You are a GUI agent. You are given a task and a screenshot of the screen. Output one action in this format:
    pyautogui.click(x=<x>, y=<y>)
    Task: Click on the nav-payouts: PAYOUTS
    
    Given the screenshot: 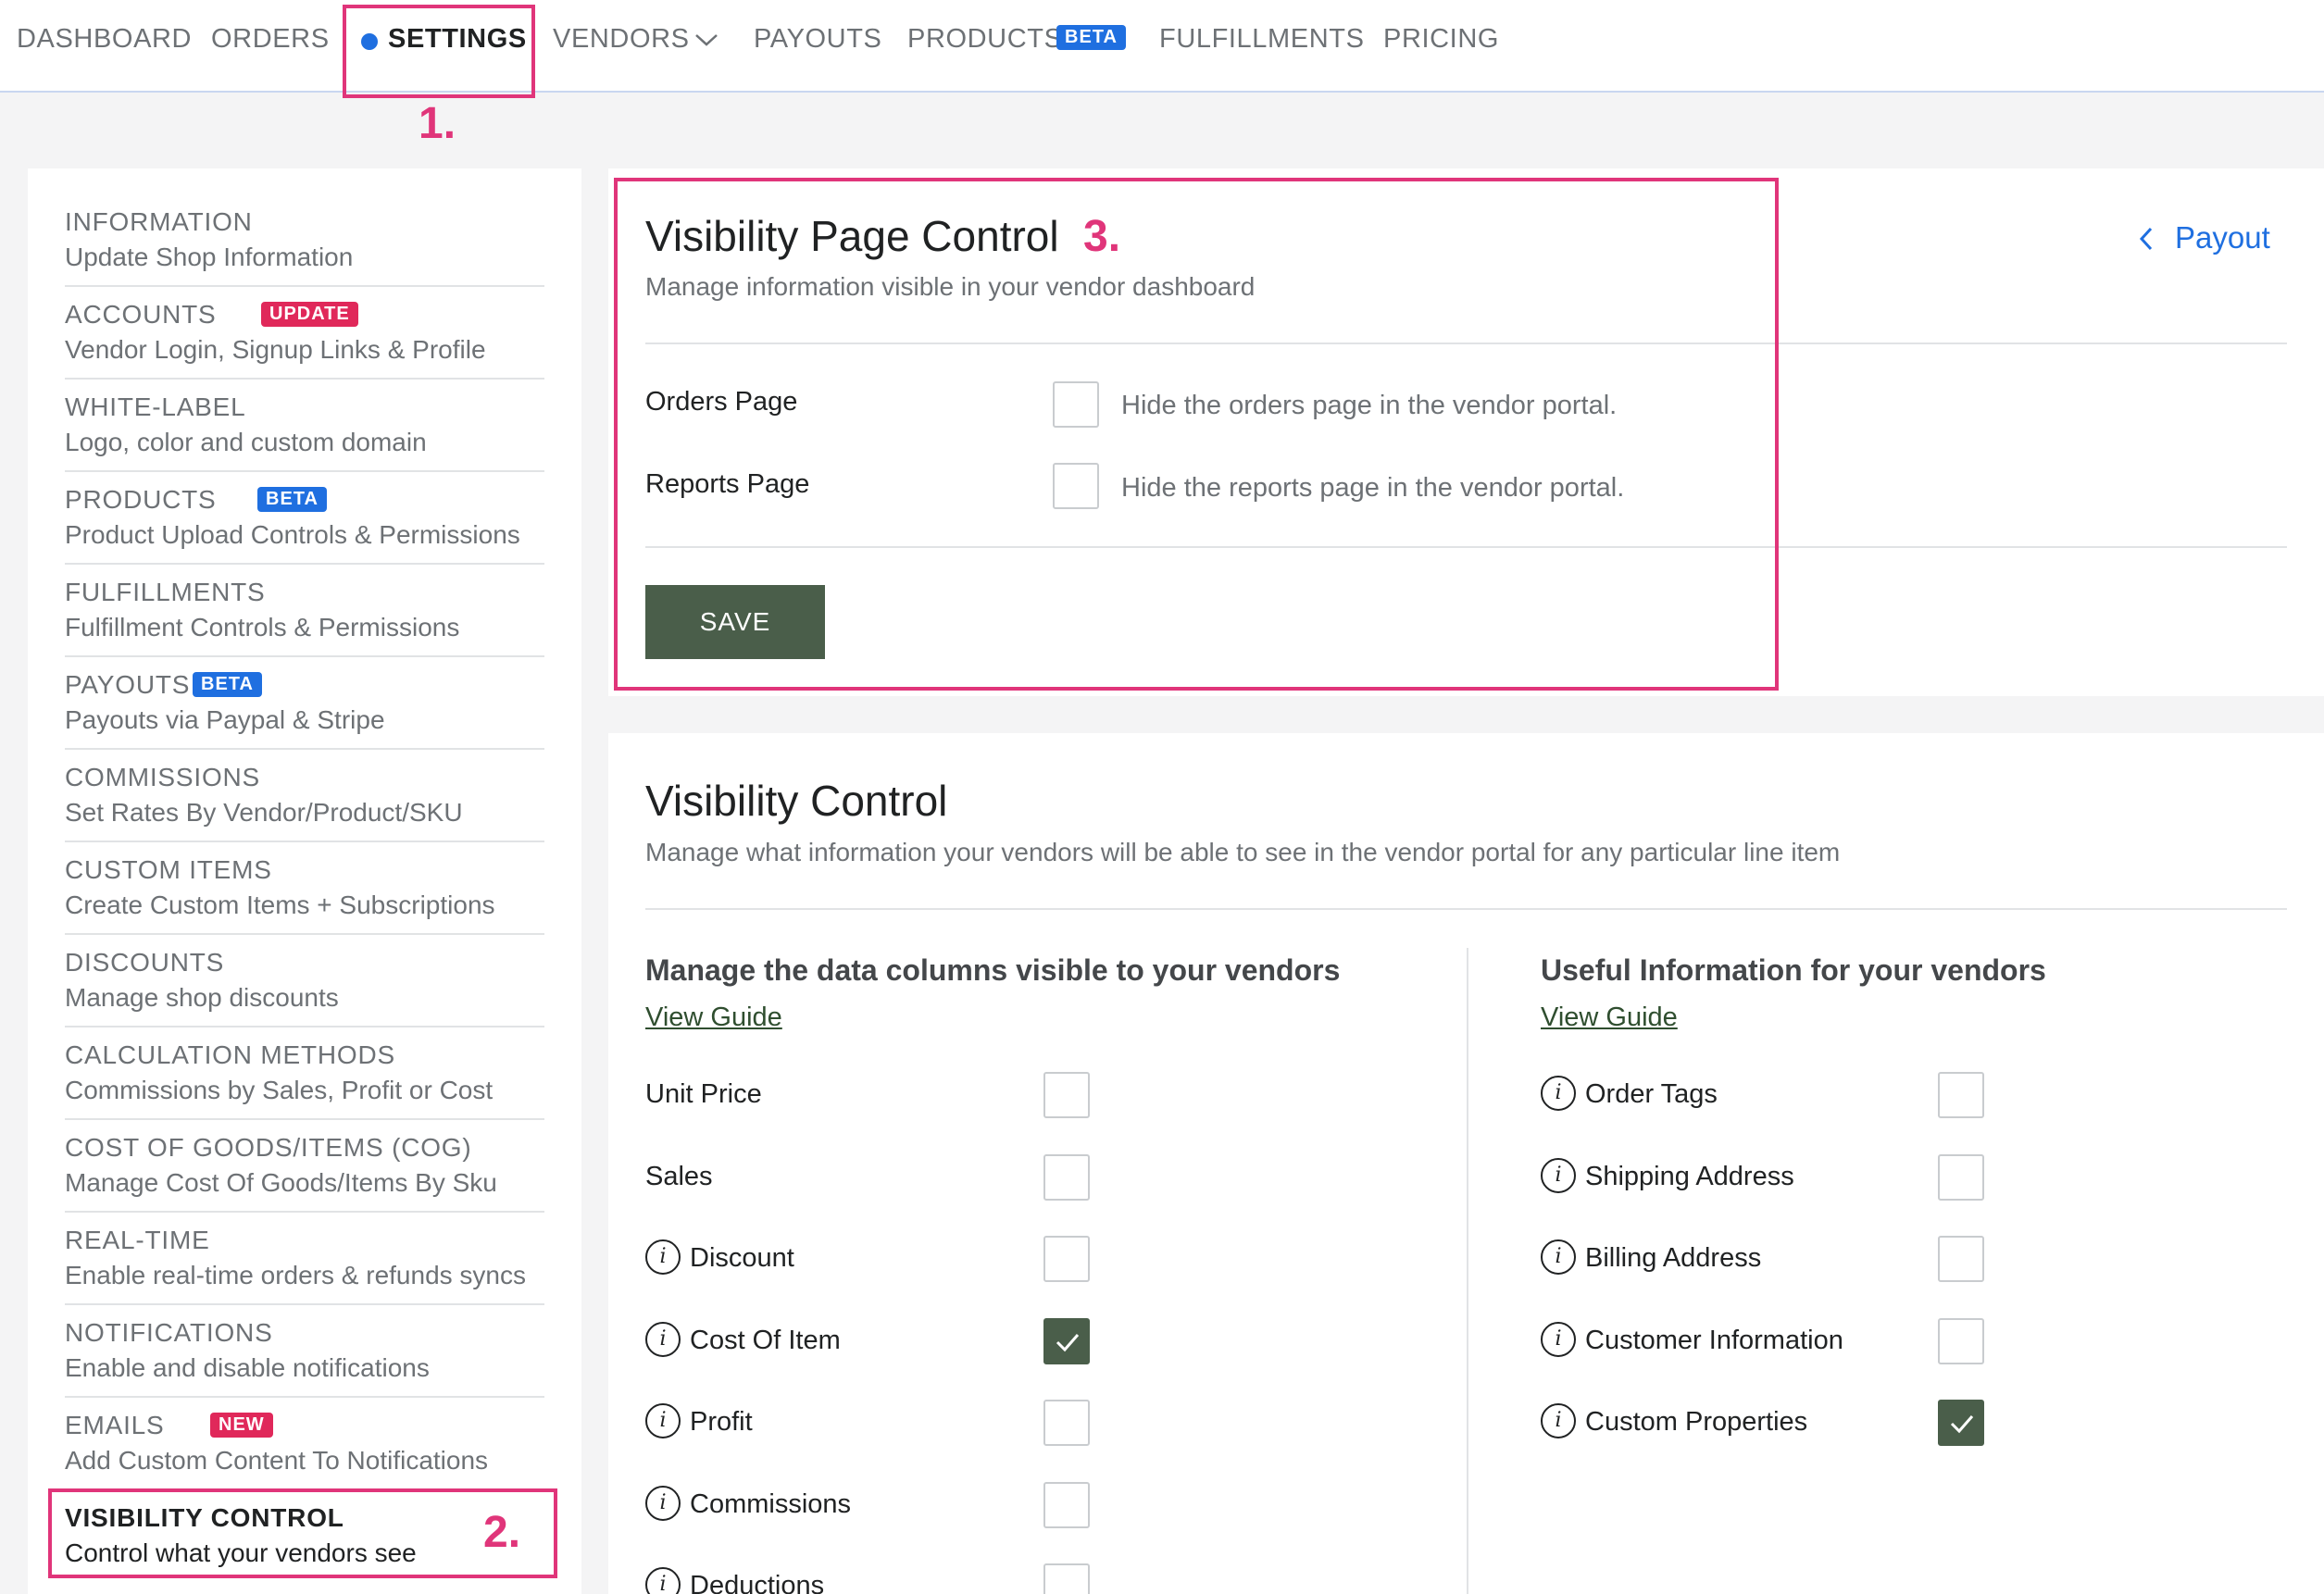 What is the action you would take?
    pyautogui.click(x=817, y=39)
    